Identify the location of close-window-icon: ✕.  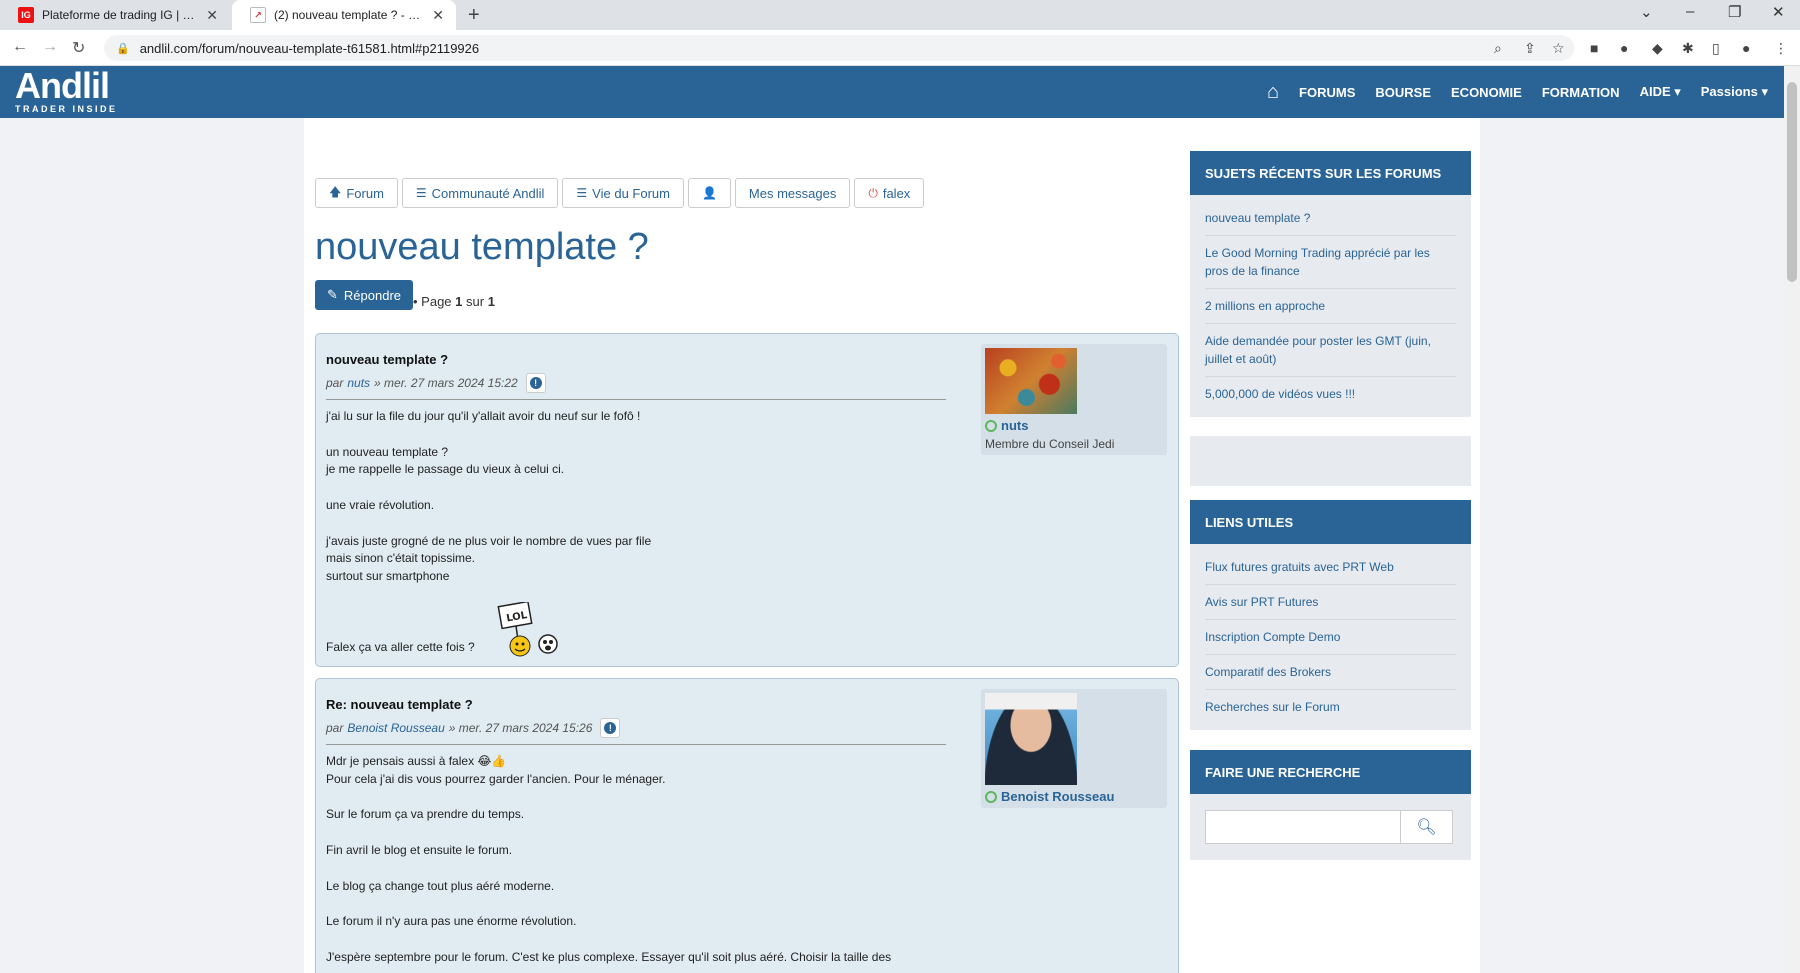
(1778, 12).